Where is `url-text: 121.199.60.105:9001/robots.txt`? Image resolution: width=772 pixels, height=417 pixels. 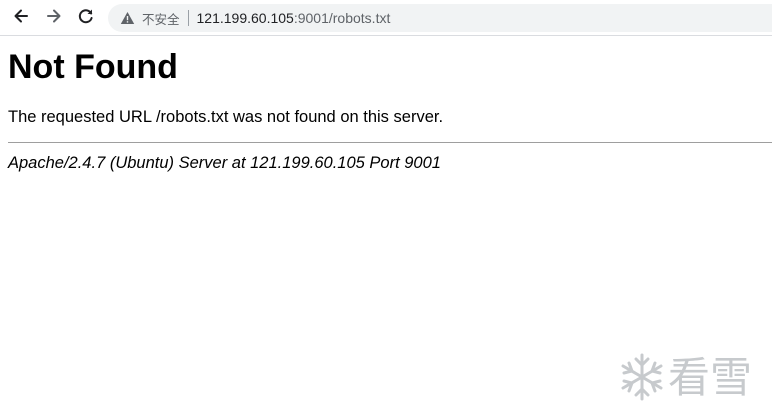 url-text: 121.199.60.105:9001/robots.txt is located at coordinates (294, 18).